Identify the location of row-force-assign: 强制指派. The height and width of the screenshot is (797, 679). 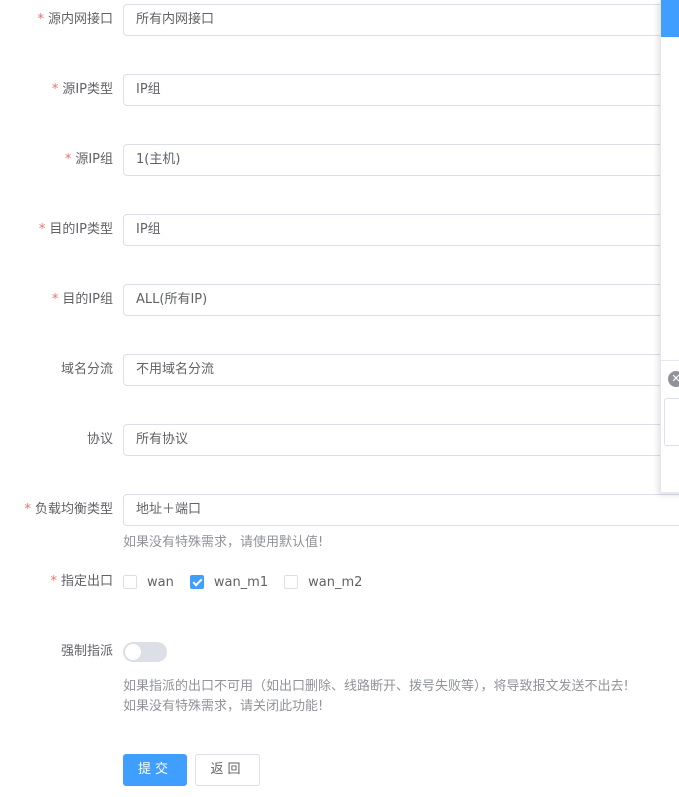
(339, 652).